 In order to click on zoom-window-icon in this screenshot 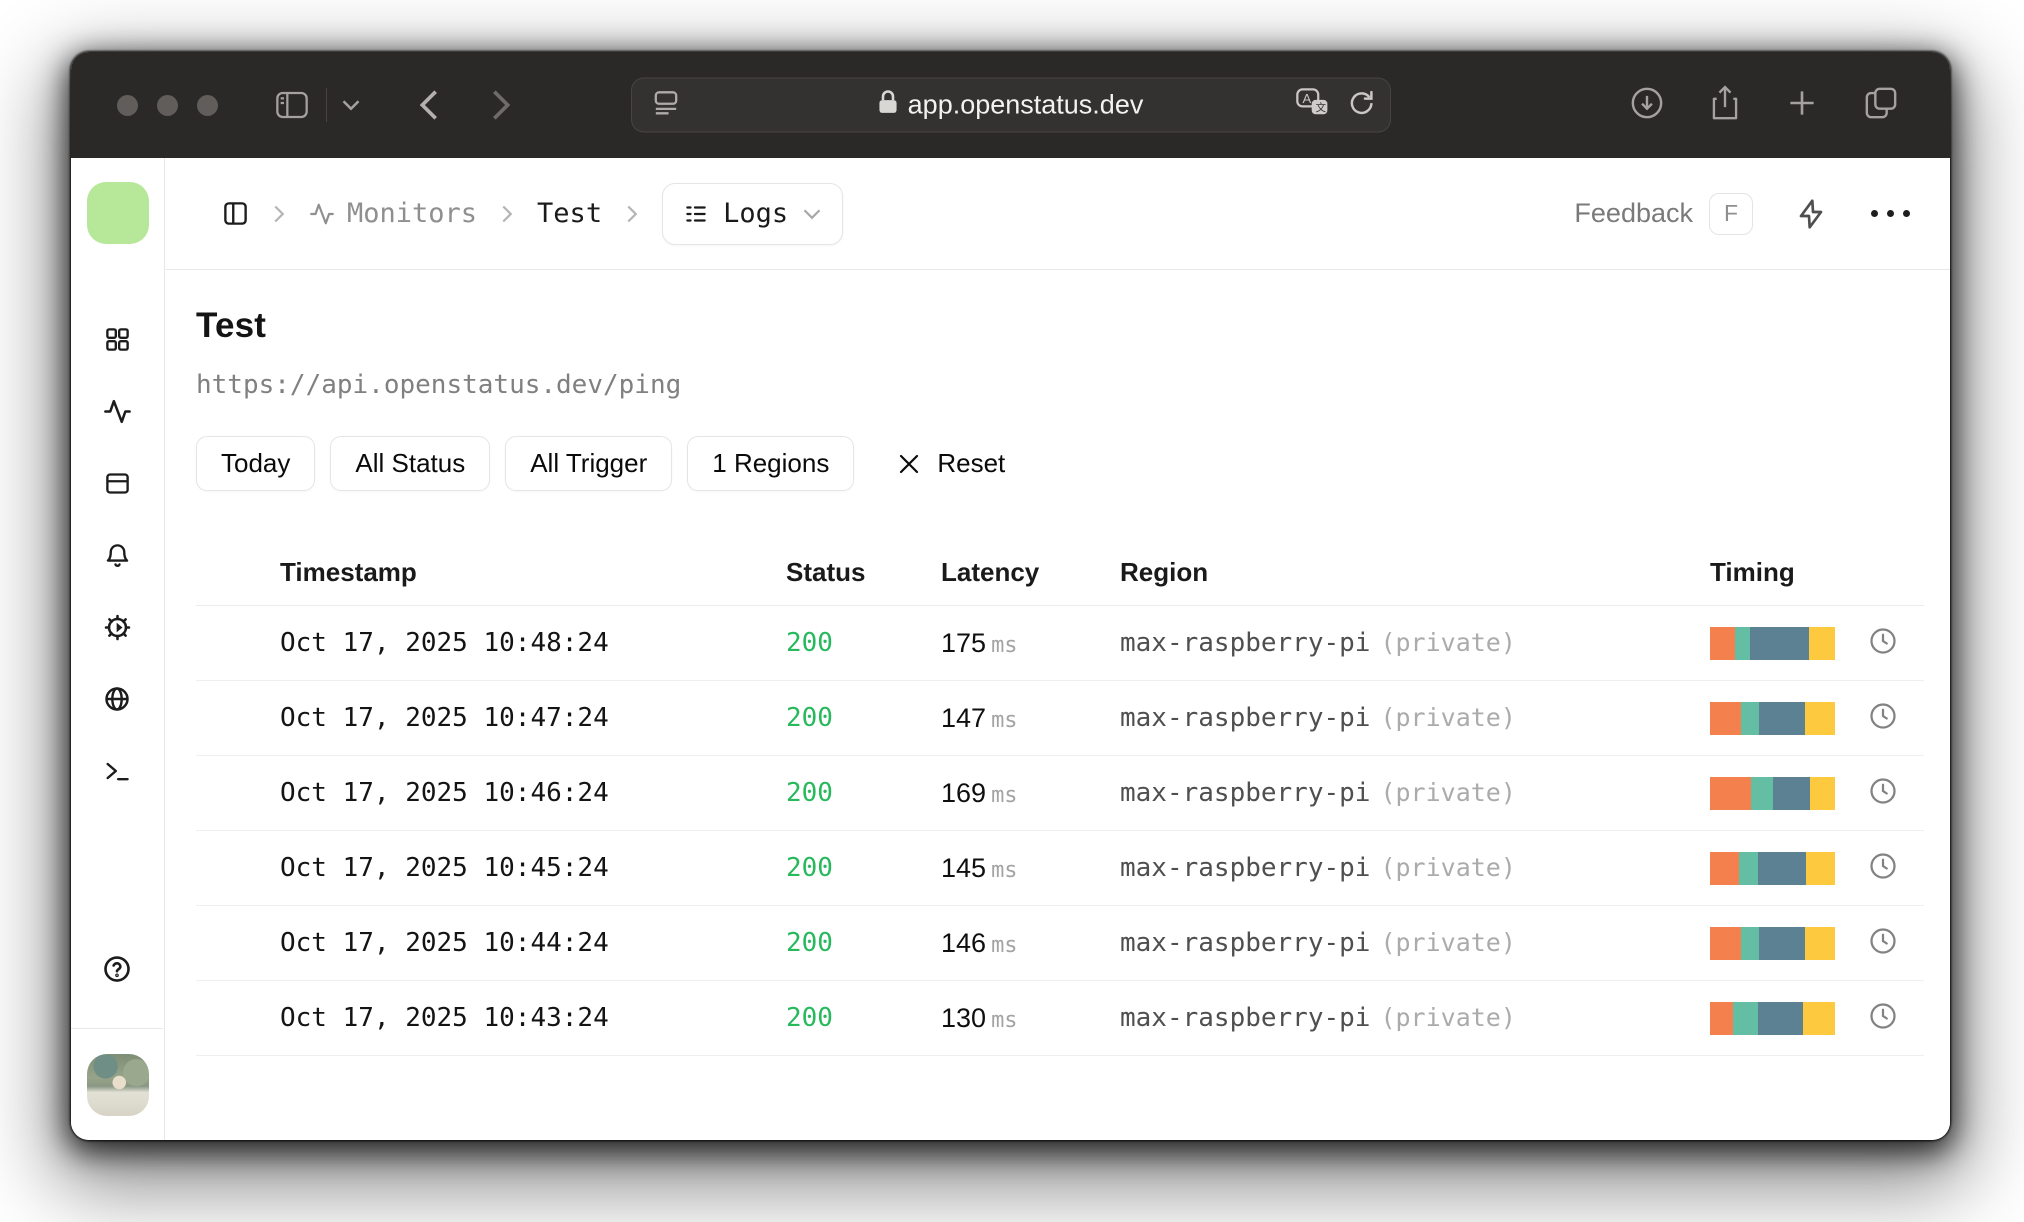, I will do `click(207, 105)`.